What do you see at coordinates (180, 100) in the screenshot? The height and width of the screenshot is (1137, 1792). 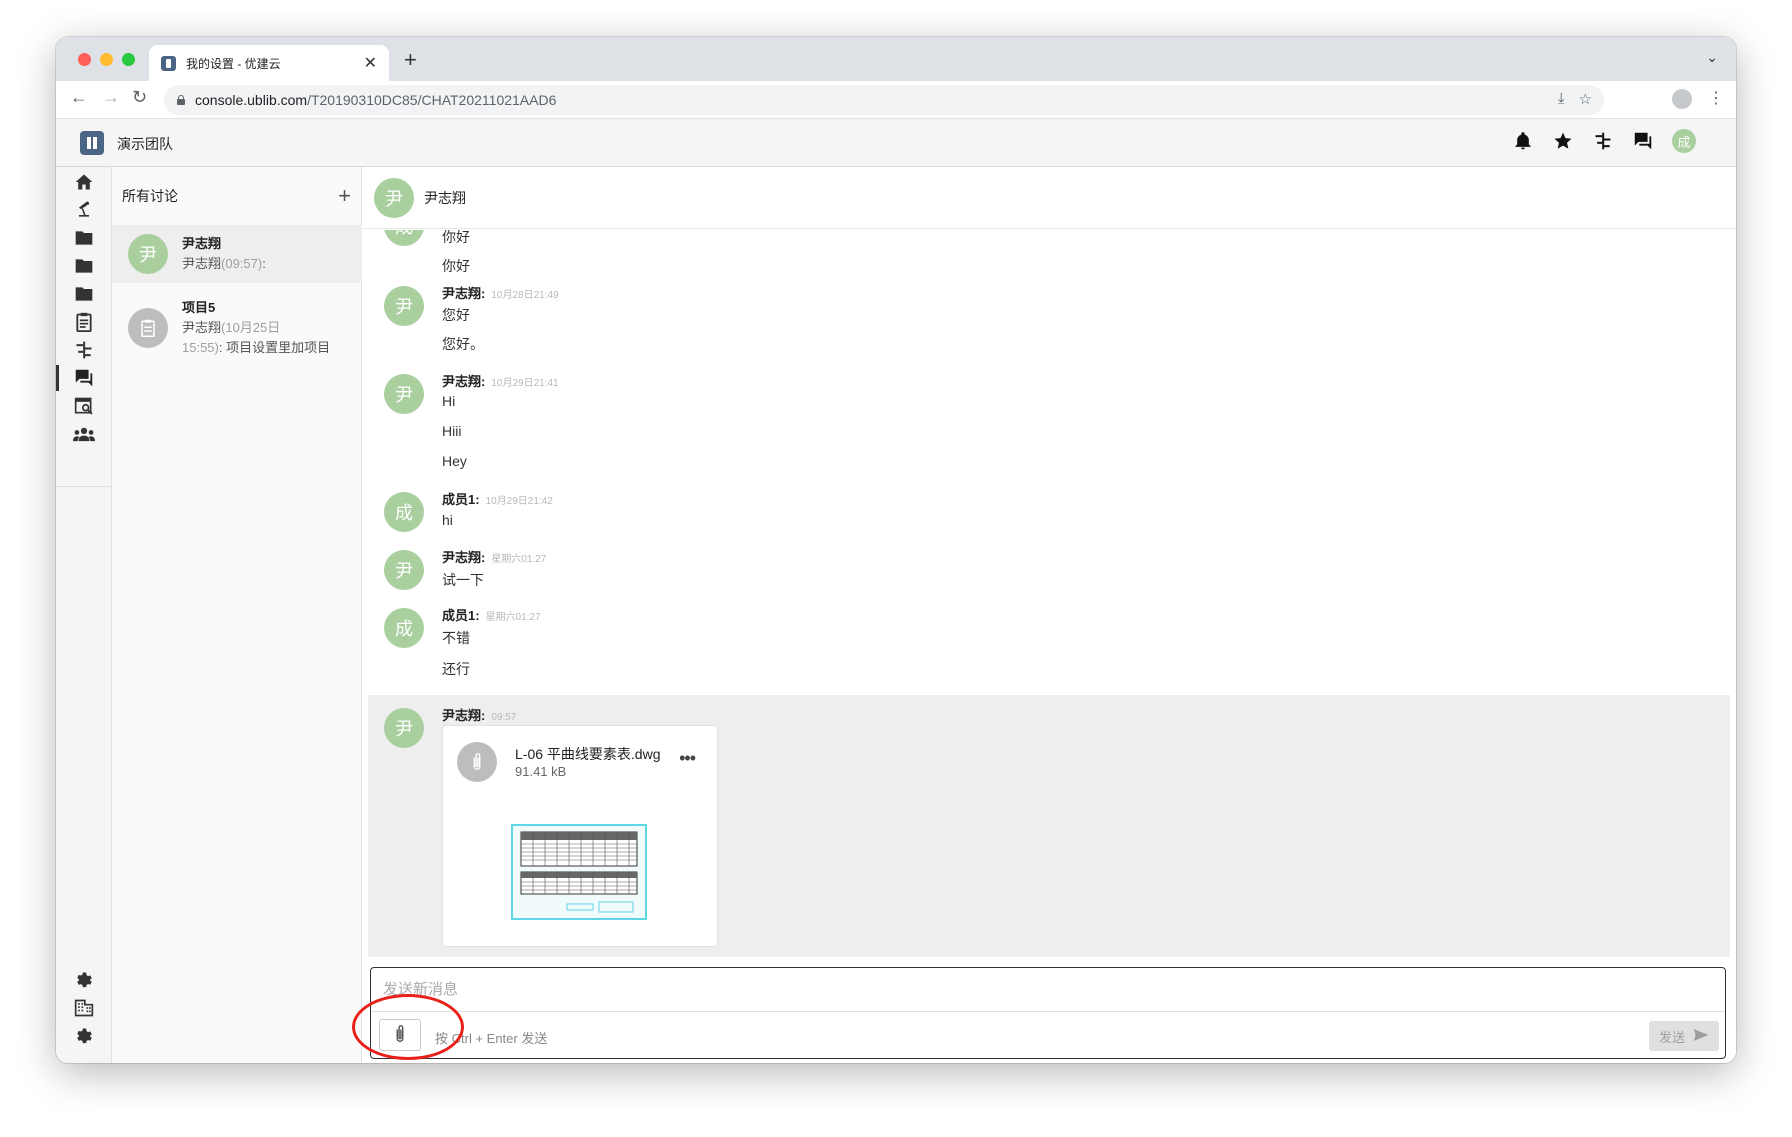 I see `lock-icon` at bounding box center [180, 100].